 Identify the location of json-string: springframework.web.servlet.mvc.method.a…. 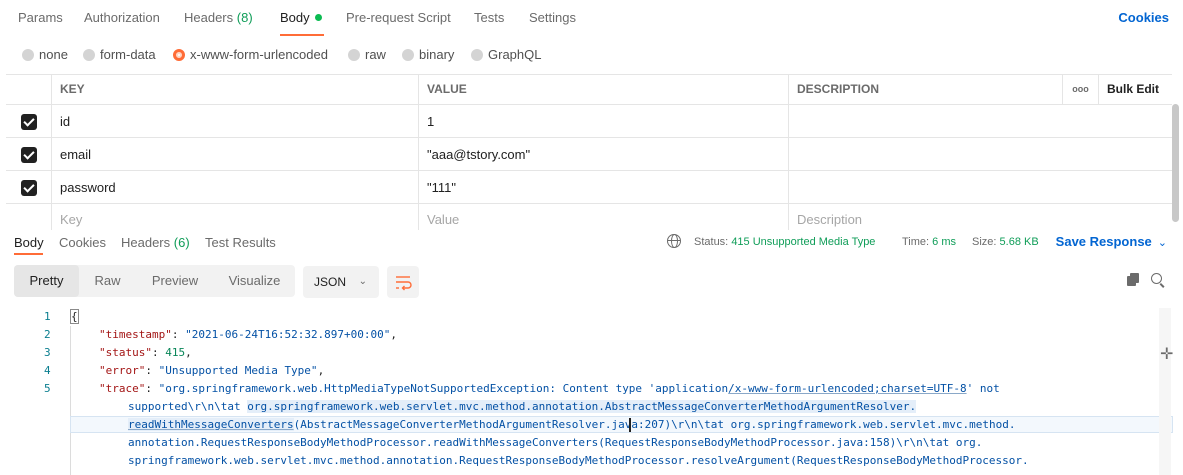
(578, 460).